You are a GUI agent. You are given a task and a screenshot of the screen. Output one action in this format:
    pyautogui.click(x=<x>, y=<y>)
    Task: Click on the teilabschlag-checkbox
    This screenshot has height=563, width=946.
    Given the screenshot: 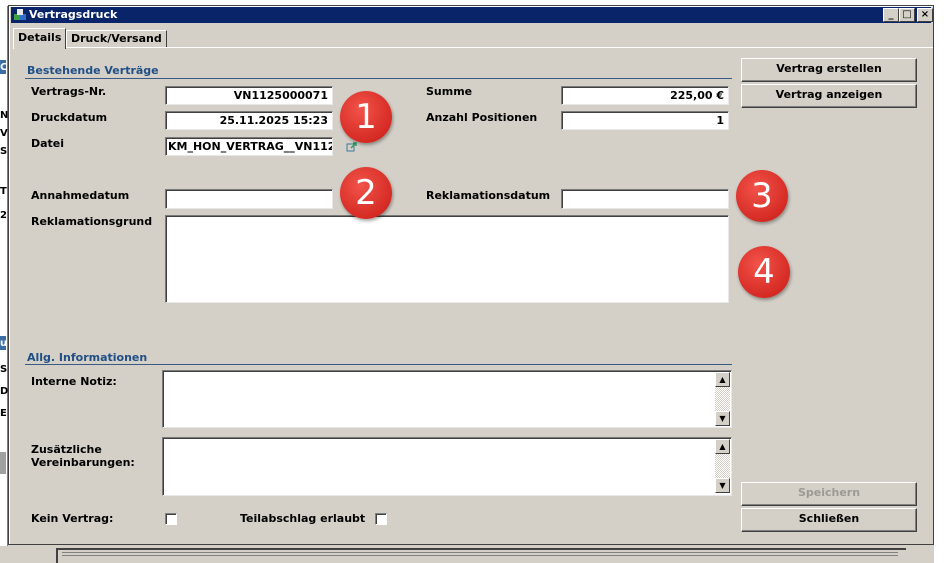 What is the action you would take?
    pyautogui.click(x=381, y=519)
    